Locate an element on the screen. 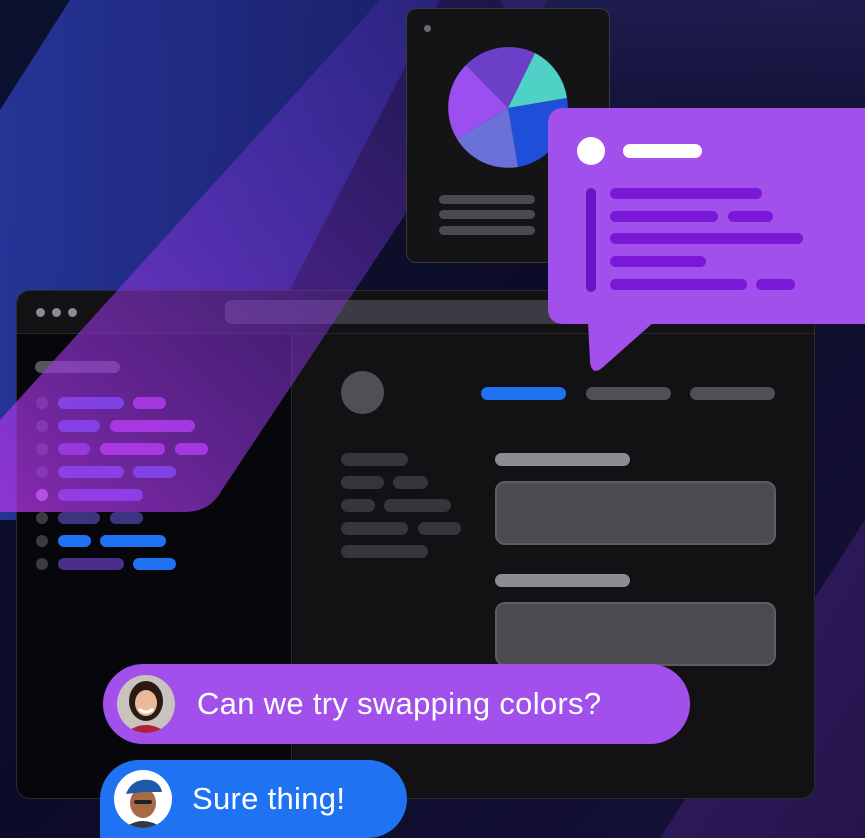 This screenshot has height=838, width=865. man-avatar is located at coordinates (143, 799).